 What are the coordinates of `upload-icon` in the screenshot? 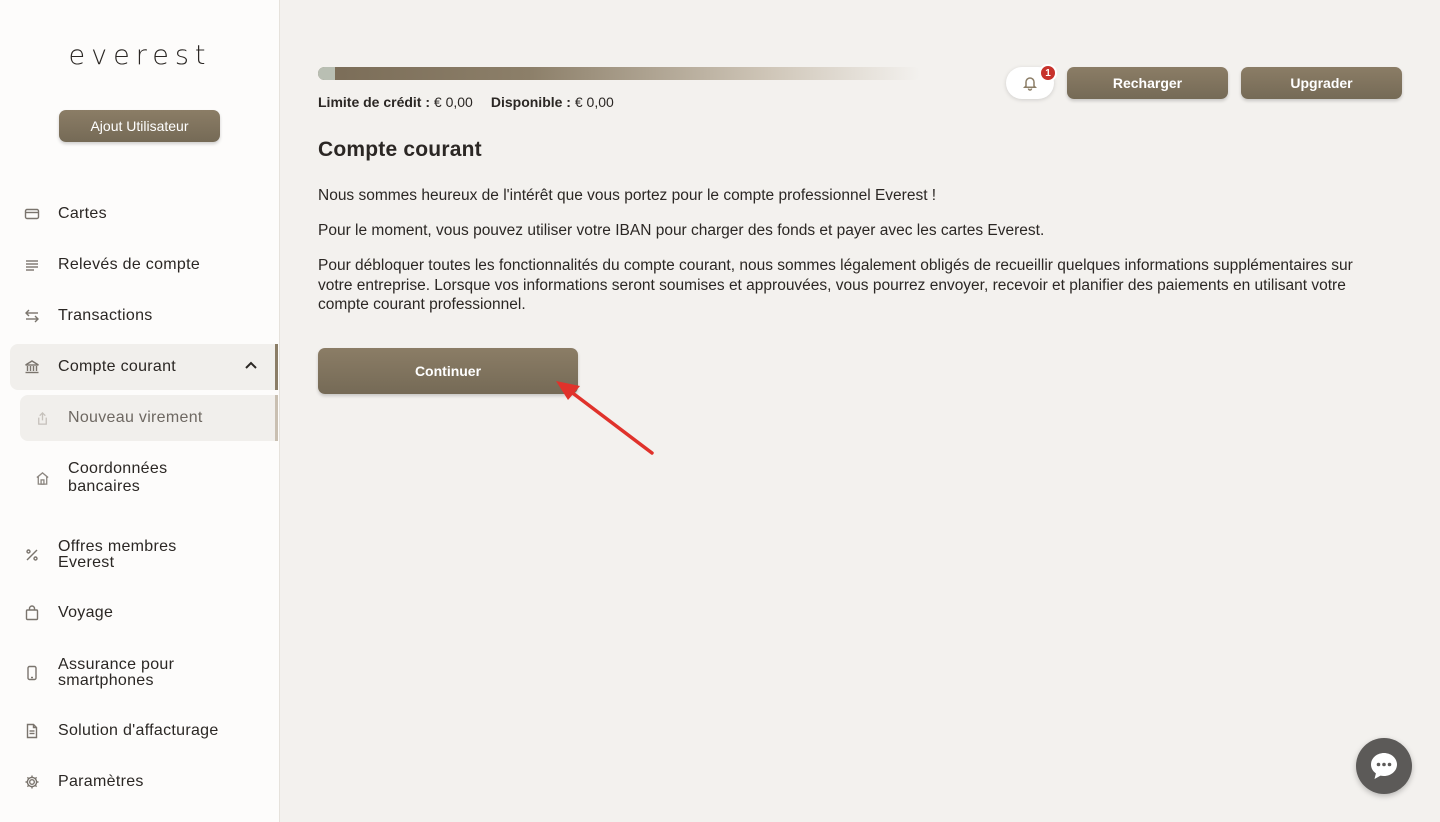 It's located at (42, 418).